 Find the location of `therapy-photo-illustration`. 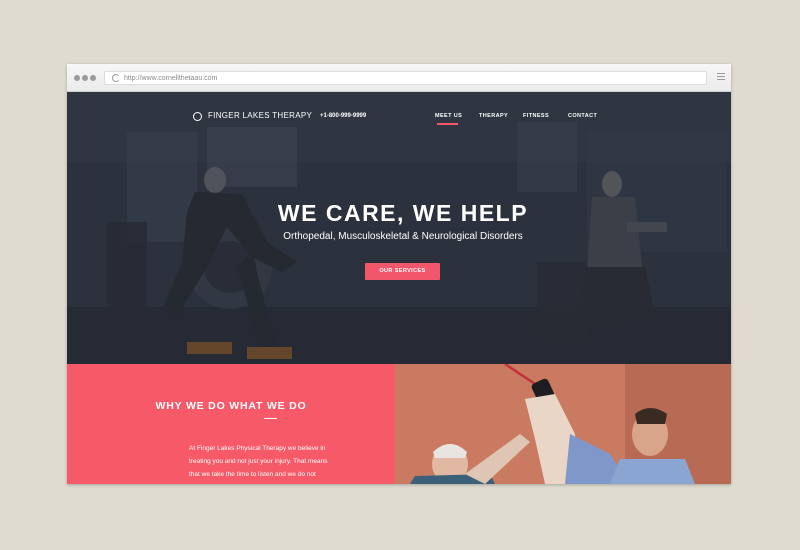

therapy-photo-illustration is located at coordinates (563, 424).